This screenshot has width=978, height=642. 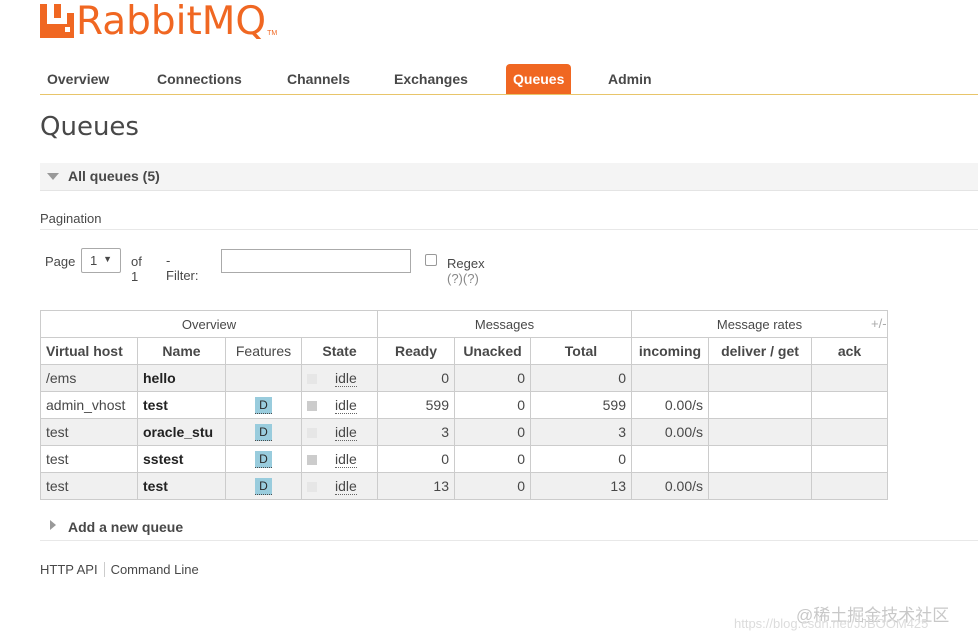 I want to click on regex-help-link: (?)(?), so click(x=463, y=278).